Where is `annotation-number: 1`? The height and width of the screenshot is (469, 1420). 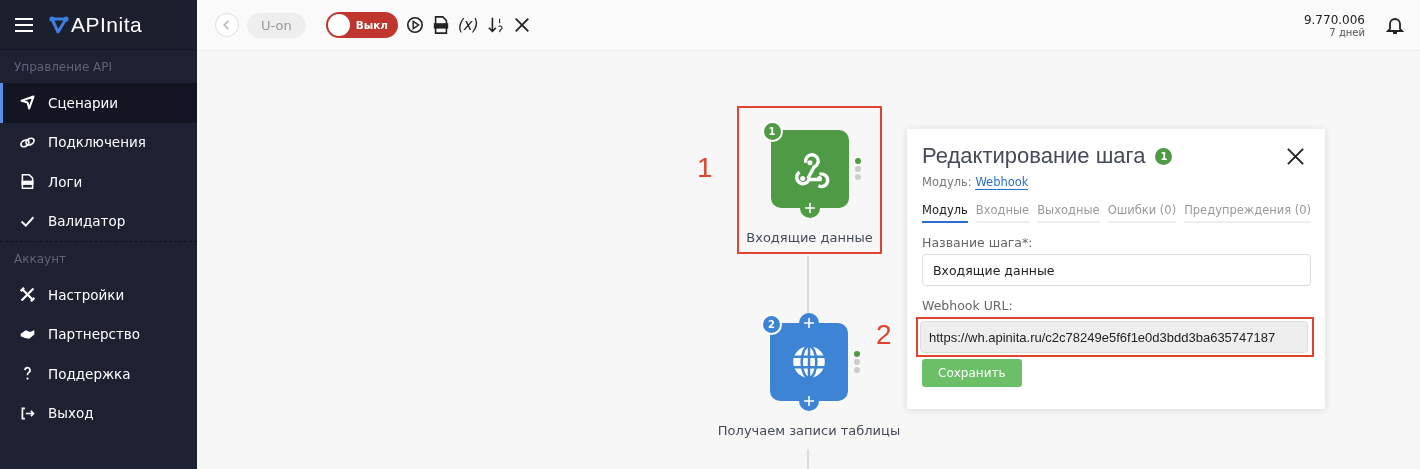 annotation-number: 1 is located at coordinates (705, 168).